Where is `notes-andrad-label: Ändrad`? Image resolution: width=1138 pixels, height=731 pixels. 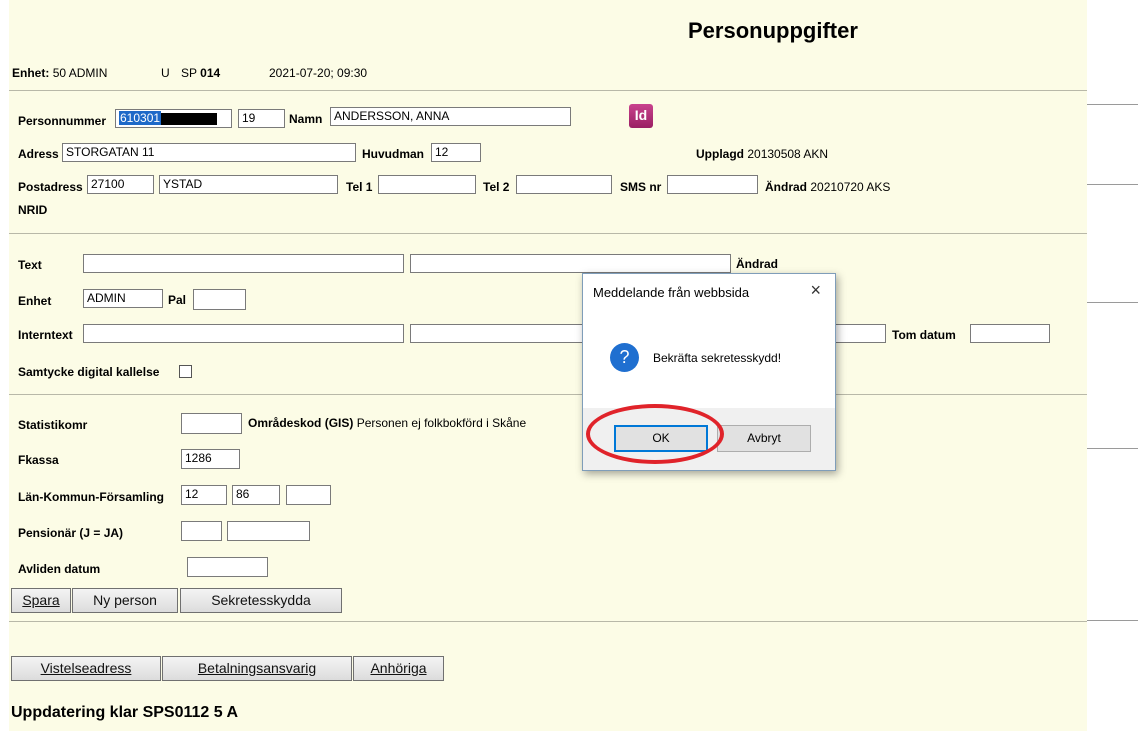
notes-andrad-label: Ändrad is located at coordinates (757, 264).